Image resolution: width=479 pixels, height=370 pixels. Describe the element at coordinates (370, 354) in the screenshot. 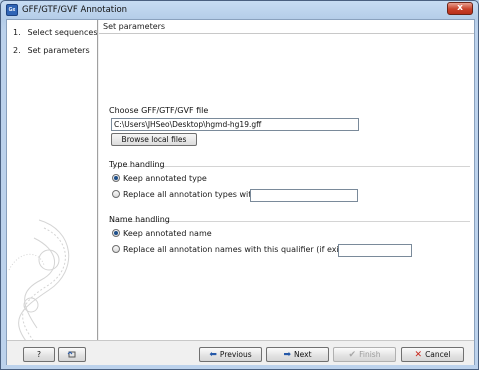

I see `finish-label: Finish` at that location.